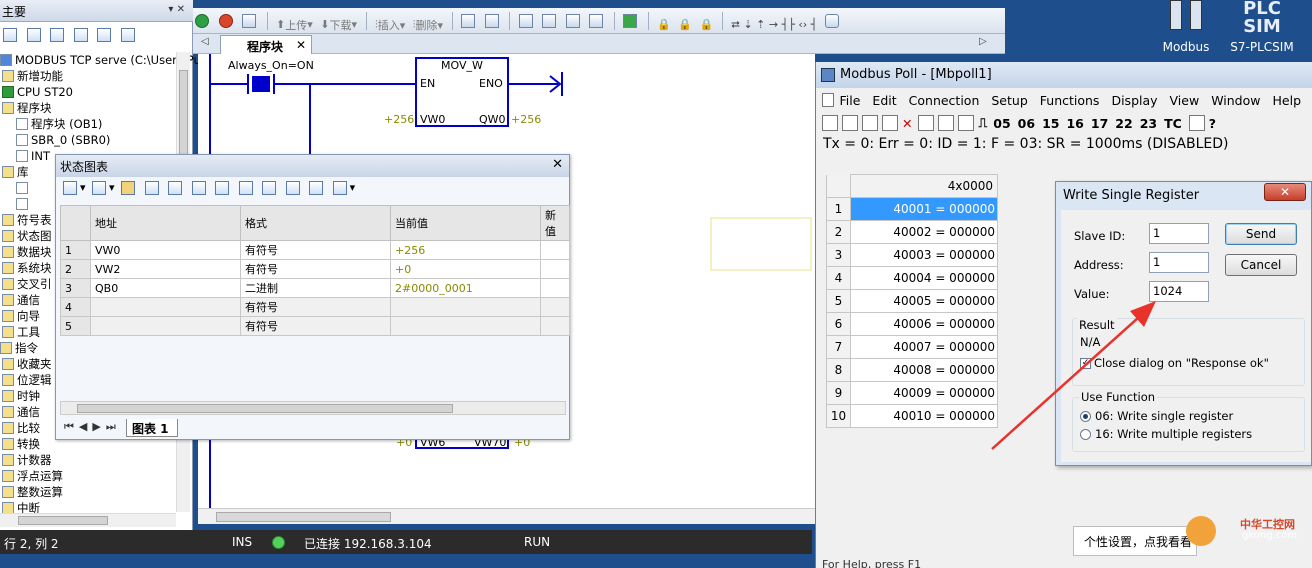 This screenshot has width=1312, height=568. What do you see at coordinates (1285, 192) in the screenshot?
I see `dialog-close-button: ✕` at bounding box center [1285, 192].